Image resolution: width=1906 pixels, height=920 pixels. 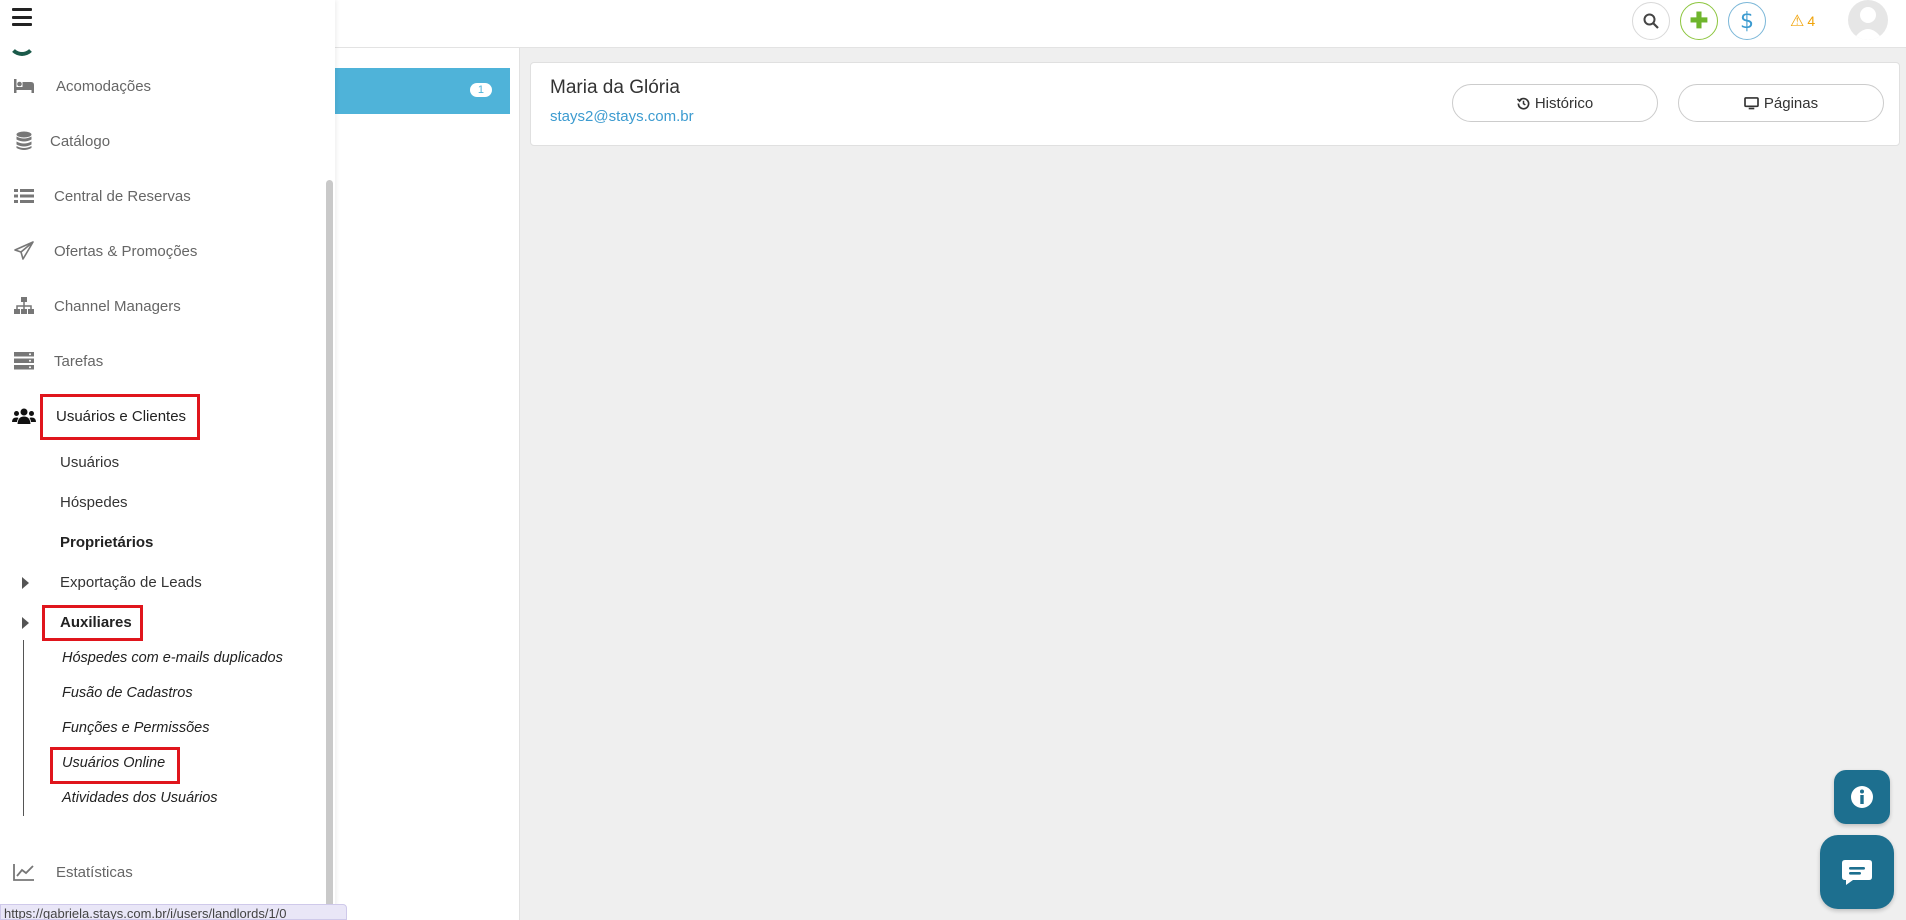 I want to click on desktop-icon, so click(x=1751, y=102).